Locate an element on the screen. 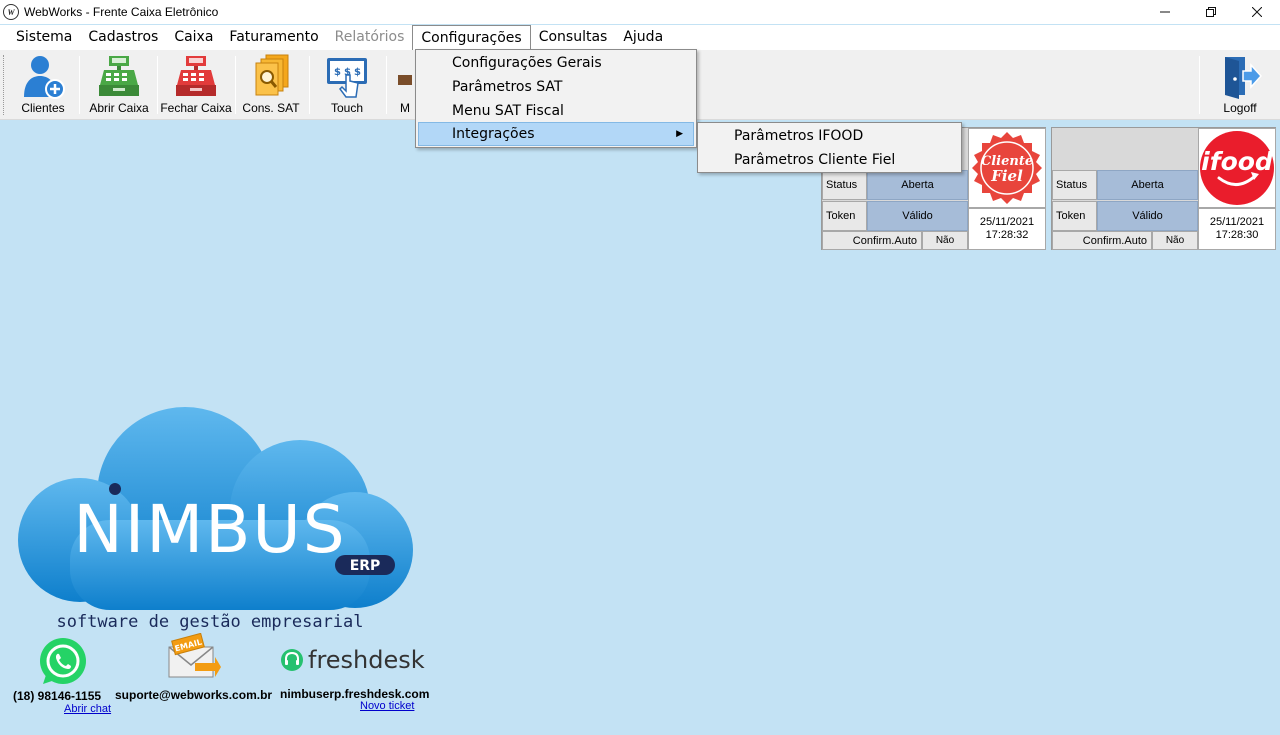 Image resolution: width=1280 pixels, height=735 pixels. cf-status-value: Aberta is located at coordinates (917, 185).